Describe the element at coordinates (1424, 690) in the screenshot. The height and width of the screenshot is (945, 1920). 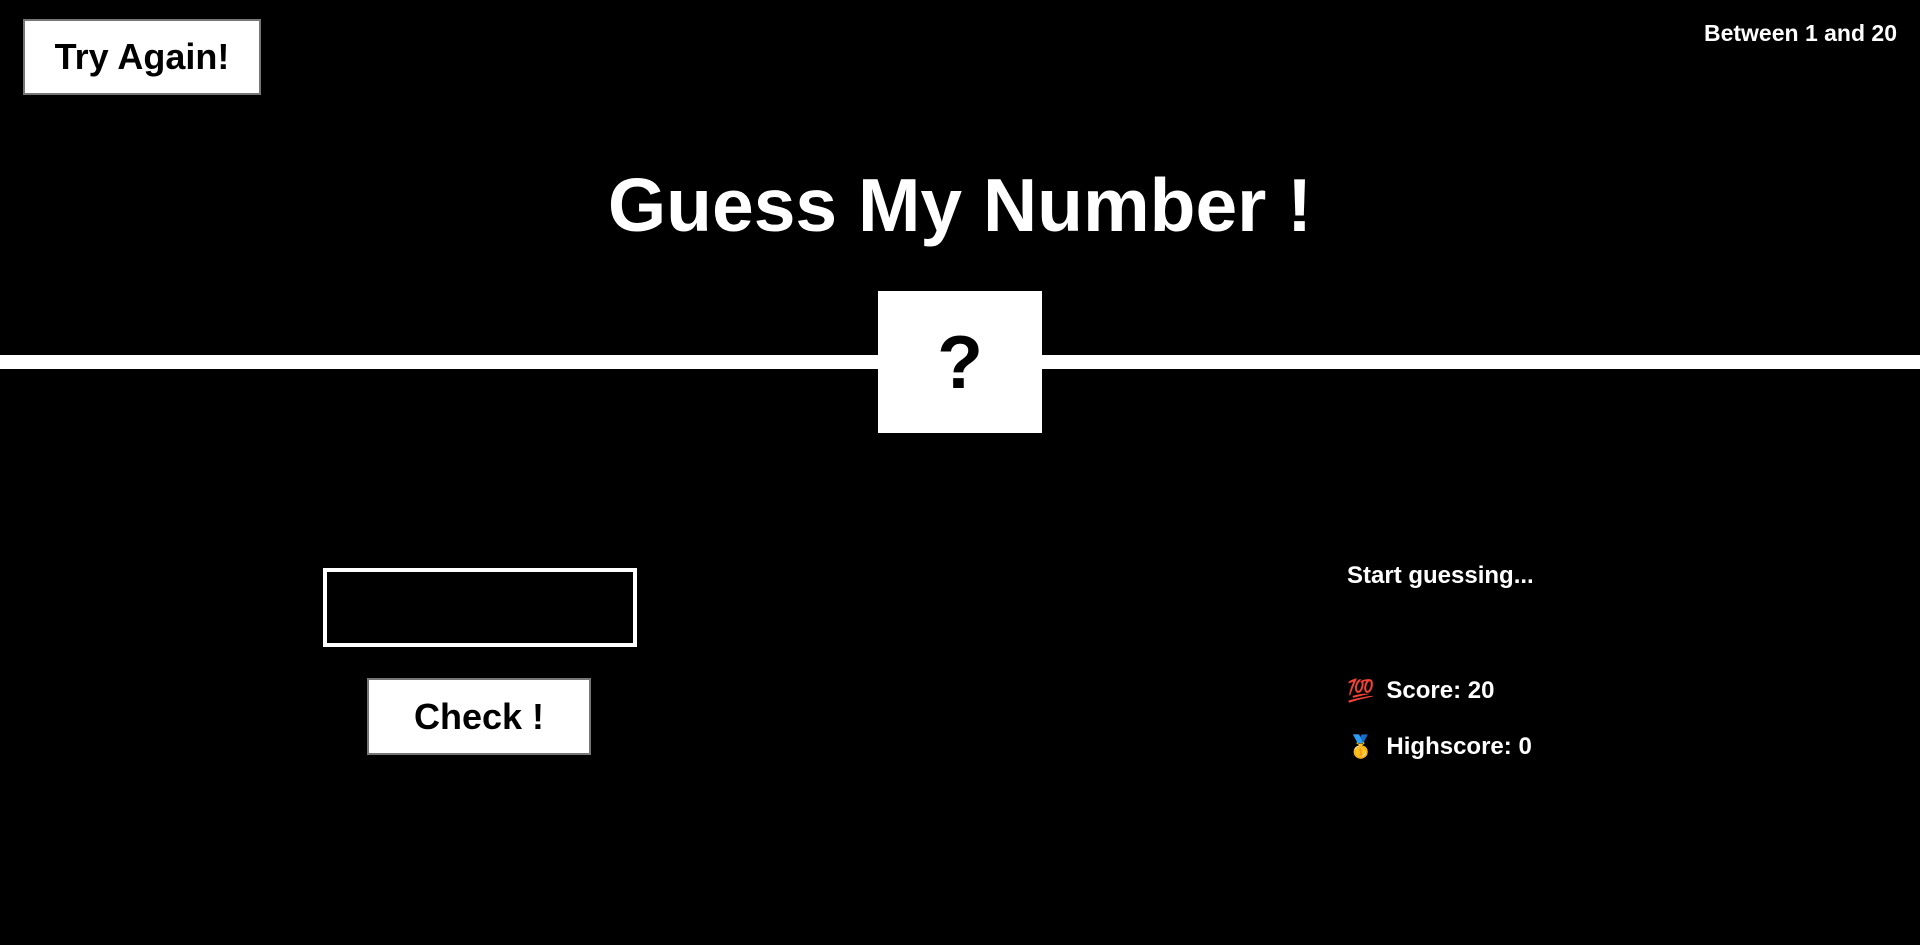
I see `score-label: Score:` at that location.